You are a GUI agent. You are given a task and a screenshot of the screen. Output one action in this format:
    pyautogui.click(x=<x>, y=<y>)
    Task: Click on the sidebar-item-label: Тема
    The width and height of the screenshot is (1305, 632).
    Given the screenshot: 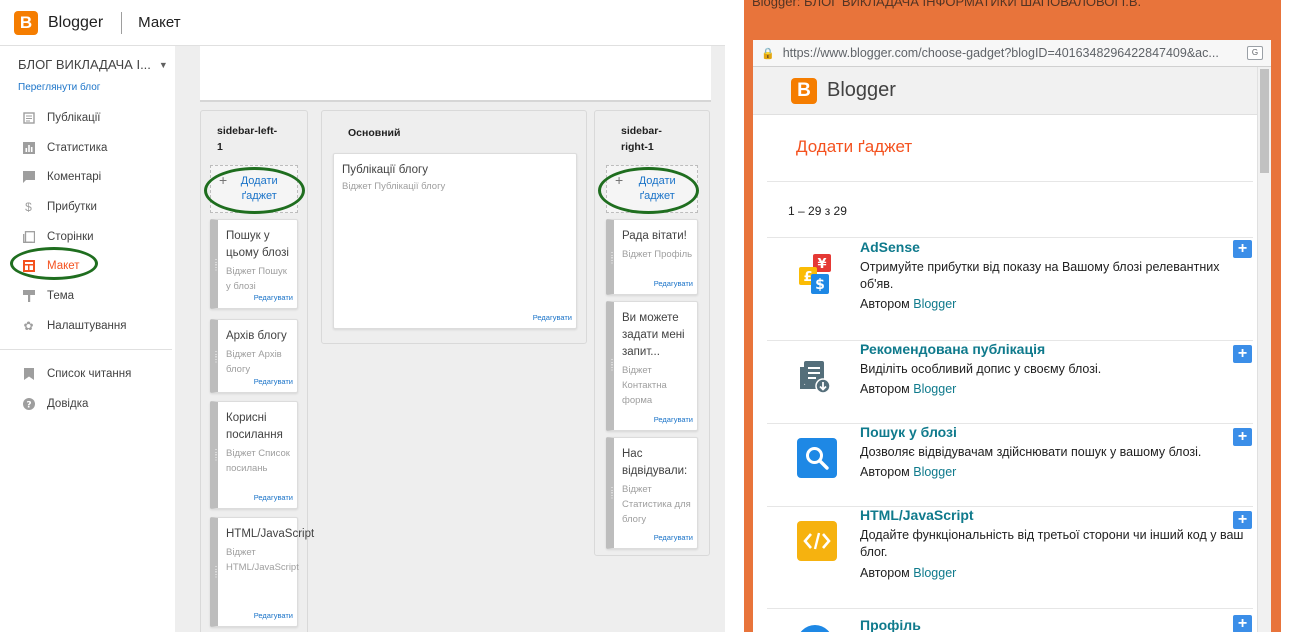 What is the action you would take?
    pyautogui.click(x=61, y=295)
    